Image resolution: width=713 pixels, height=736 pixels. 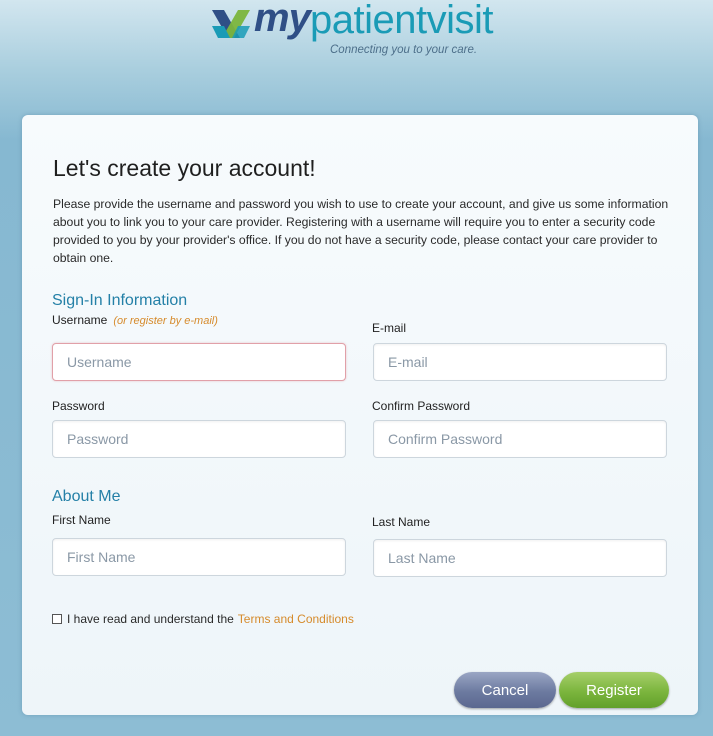 What do you see at coordinates (231, 24) in the screenshot?
I see `mypatientvisit-logo-icon` at bounding box center [231, 24].